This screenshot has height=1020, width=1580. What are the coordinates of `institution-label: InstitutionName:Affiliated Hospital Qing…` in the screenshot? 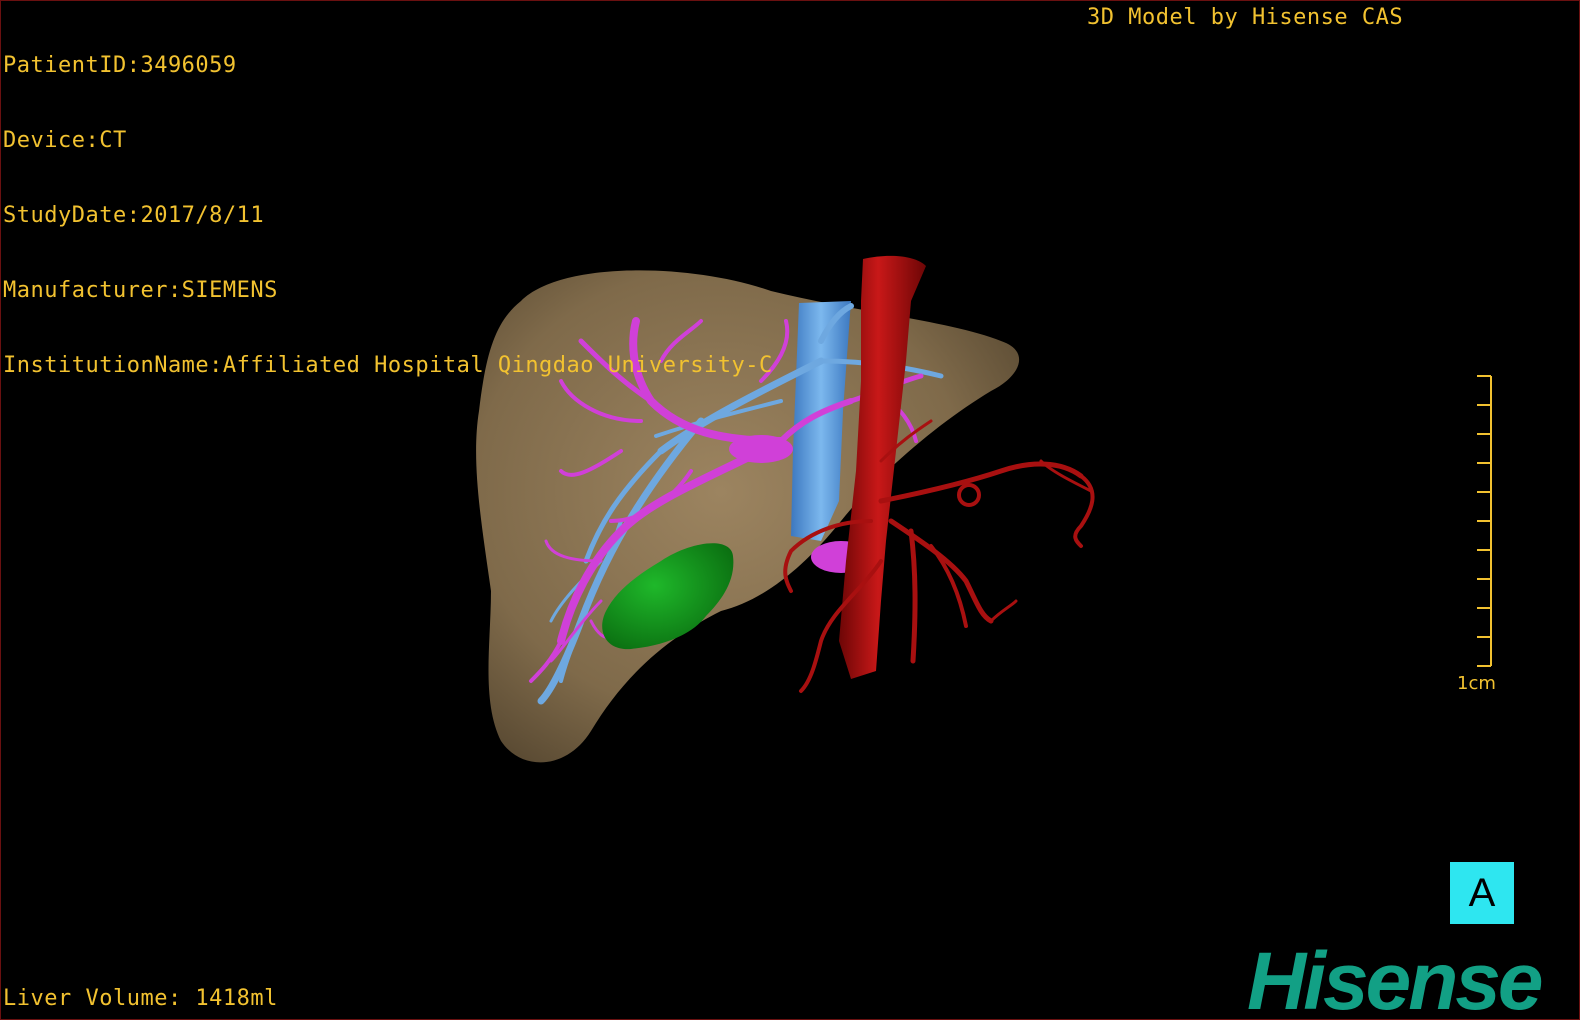 It's located at (388, 365).